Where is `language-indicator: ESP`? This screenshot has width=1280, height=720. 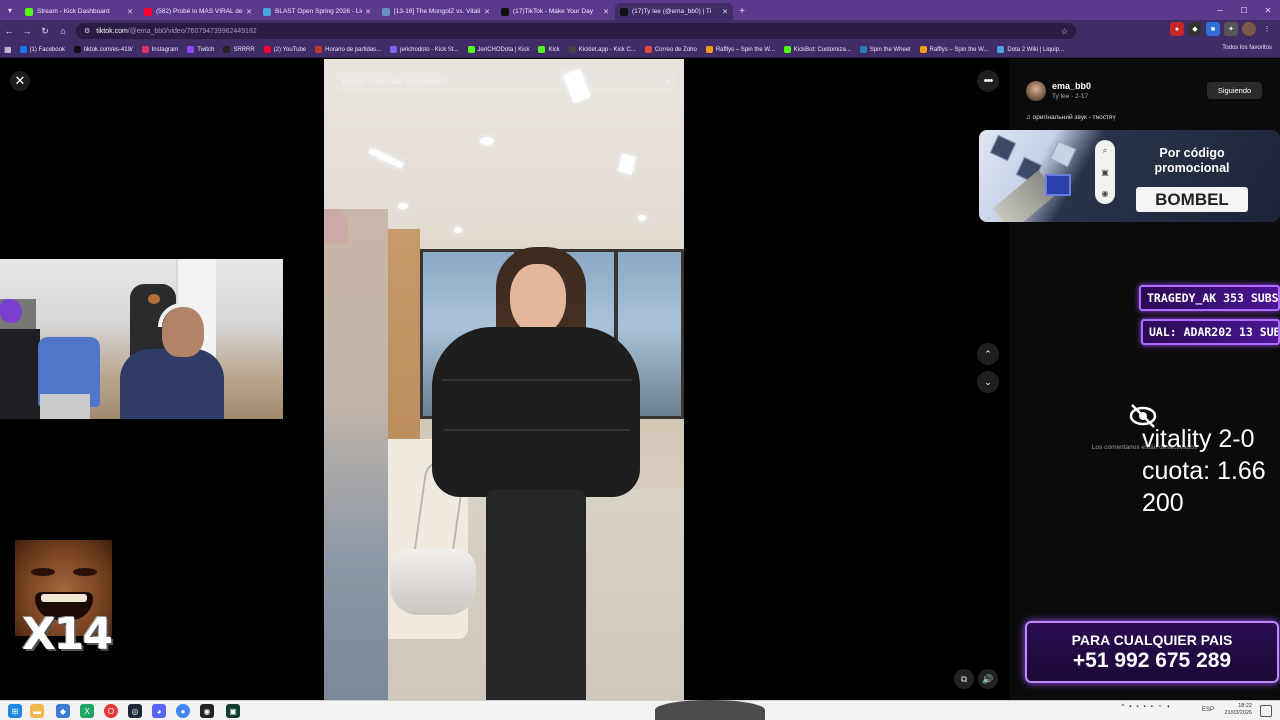 language-indicator: ESP is located at coordinates (1208, 710).